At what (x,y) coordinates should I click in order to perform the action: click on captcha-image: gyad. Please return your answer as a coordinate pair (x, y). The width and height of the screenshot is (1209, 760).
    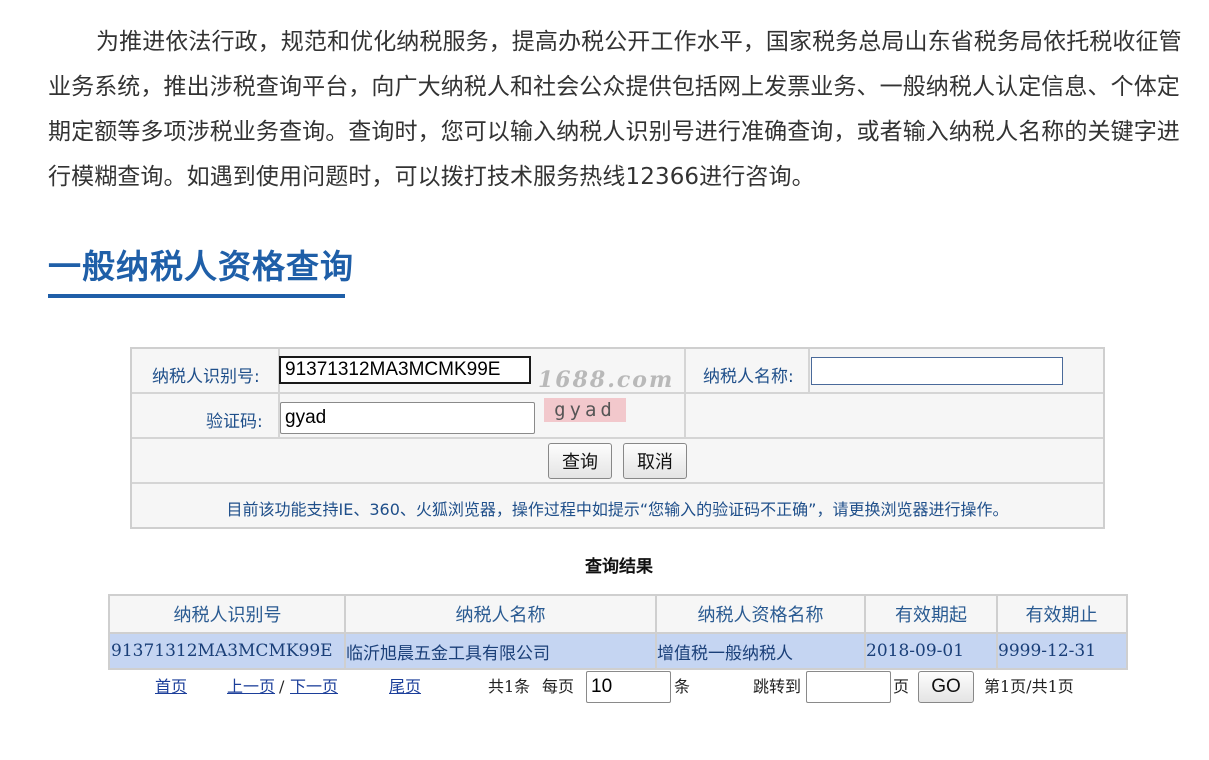
    Looking at the image, I should click on (585, 410).